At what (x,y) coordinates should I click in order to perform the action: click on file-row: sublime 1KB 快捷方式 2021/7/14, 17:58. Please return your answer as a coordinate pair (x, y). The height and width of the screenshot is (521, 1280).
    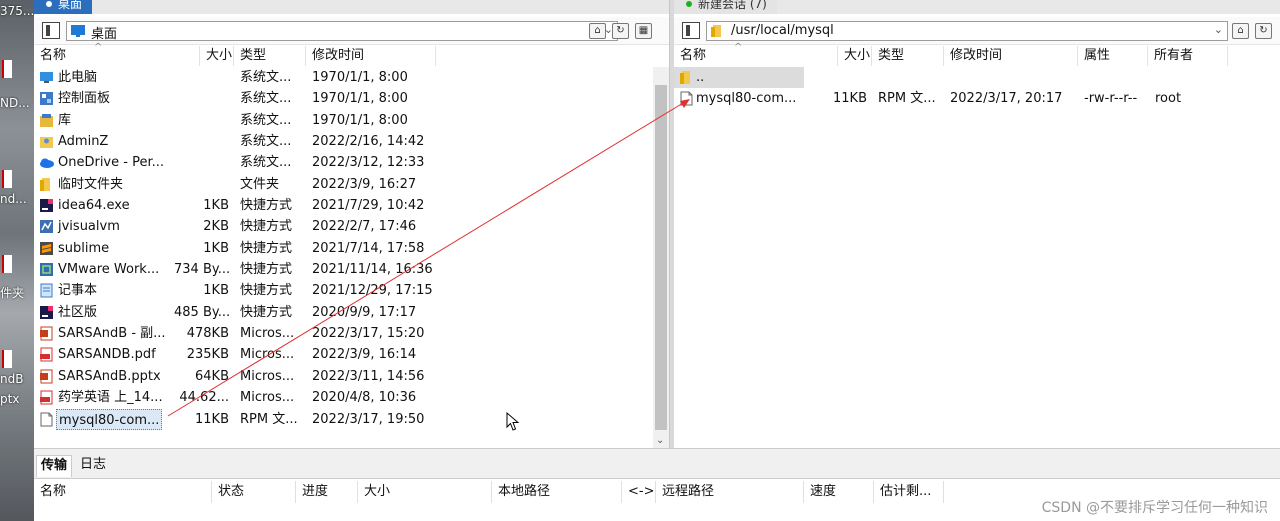
    Looking at the image, I should click on (343, 248).